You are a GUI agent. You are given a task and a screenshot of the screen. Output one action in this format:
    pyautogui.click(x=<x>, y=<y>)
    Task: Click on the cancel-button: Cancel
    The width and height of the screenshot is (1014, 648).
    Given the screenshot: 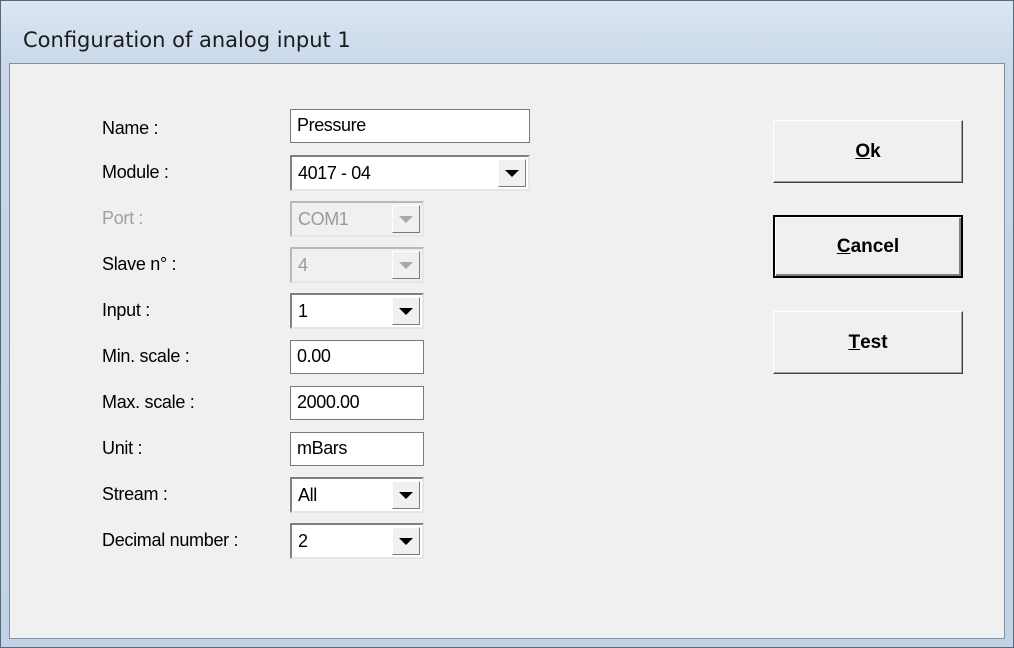 What is the action you would take?
    pyautogui.click(x=868, y=246)
    